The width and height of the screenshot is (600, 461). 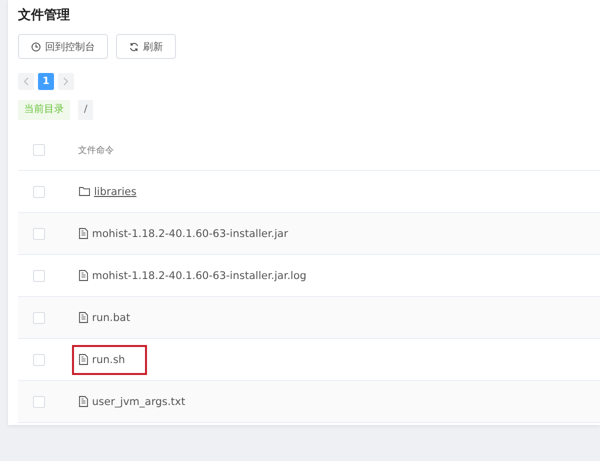 What do you see at coordinates (86, 110) in the screenshot?
I see `path-tag: /` at bounding box center [86, 110].